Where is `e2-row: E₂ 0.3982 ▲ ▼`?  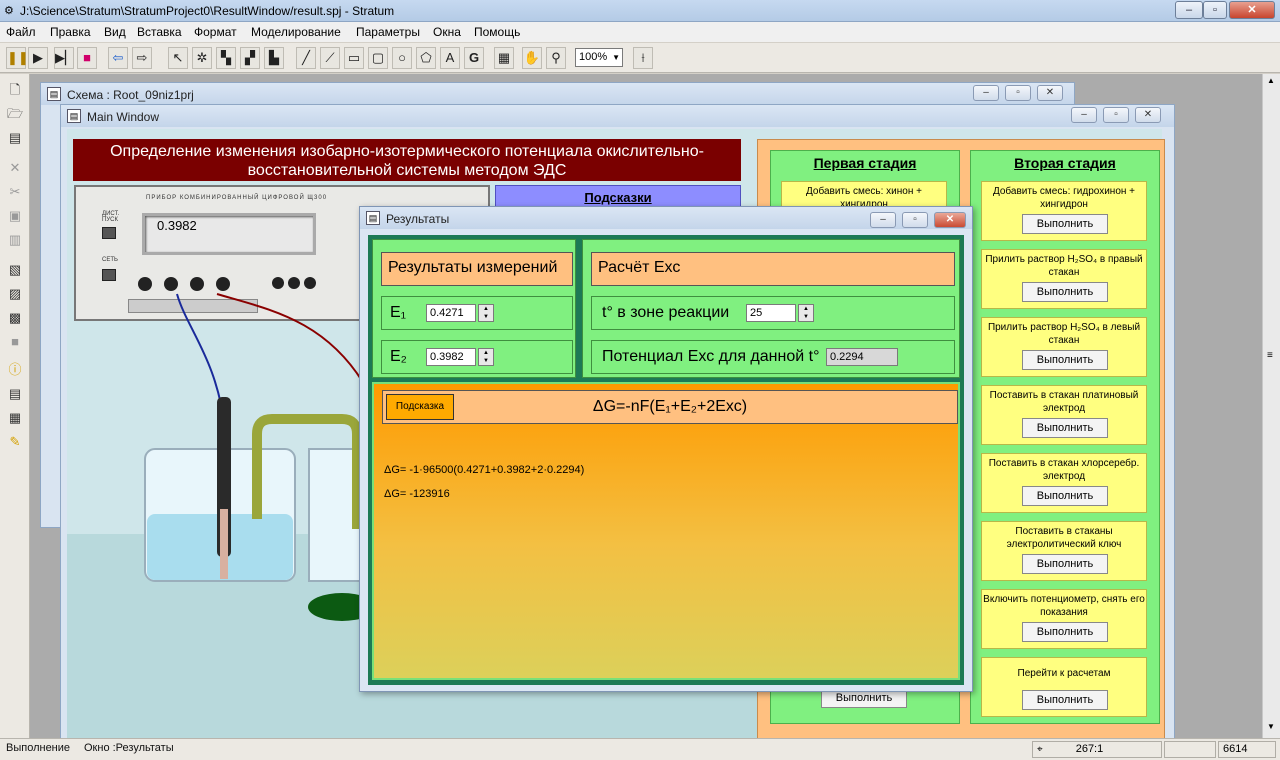
e2-row: E₂ 0.3982 ▲ ▼ is located at coordinates (477, 357).